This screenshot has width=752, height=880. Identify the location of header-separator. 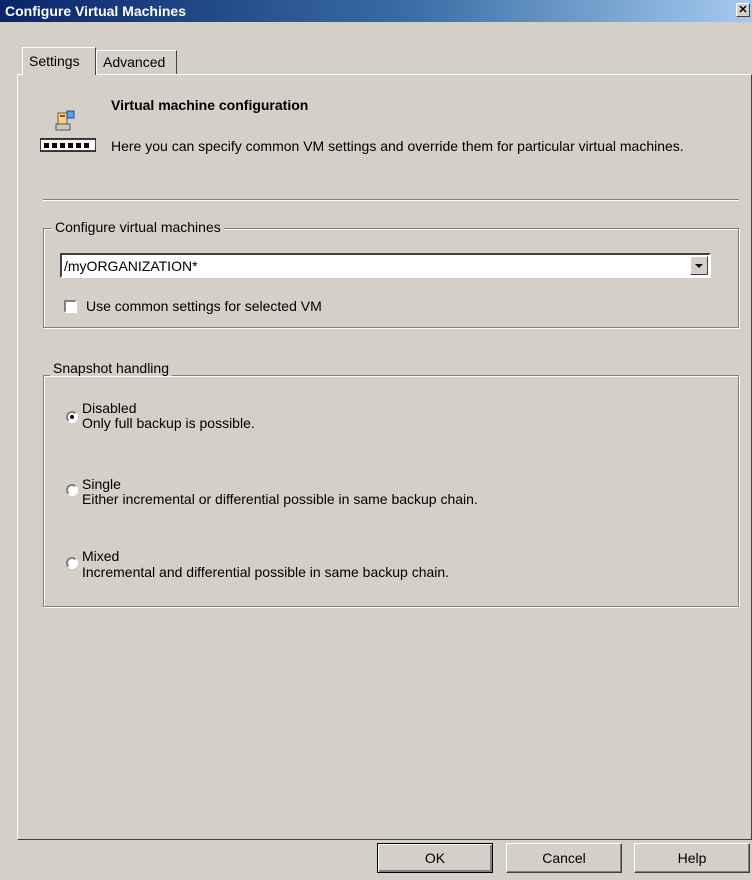
(391, 200).